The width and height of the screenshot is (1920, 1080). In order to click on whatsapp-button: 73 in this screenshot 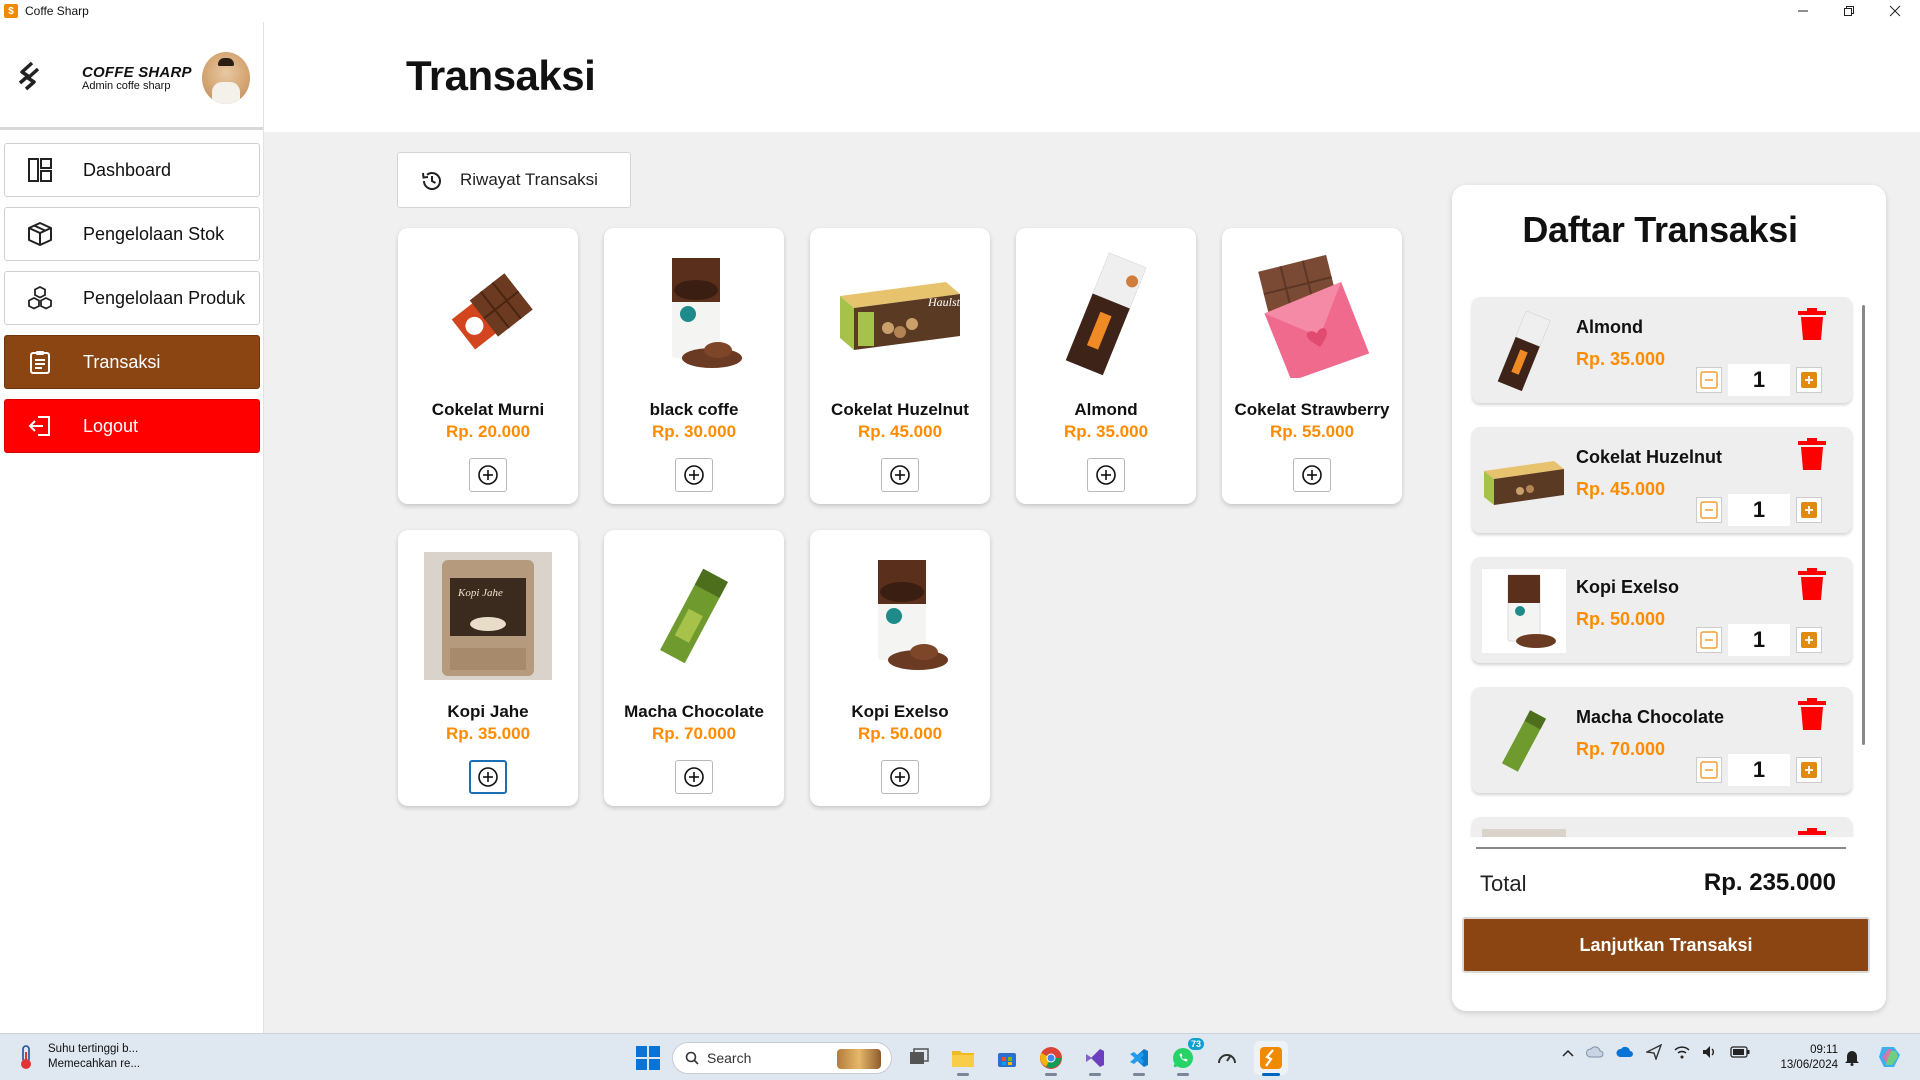, I will do `click(1185, 1057)`.